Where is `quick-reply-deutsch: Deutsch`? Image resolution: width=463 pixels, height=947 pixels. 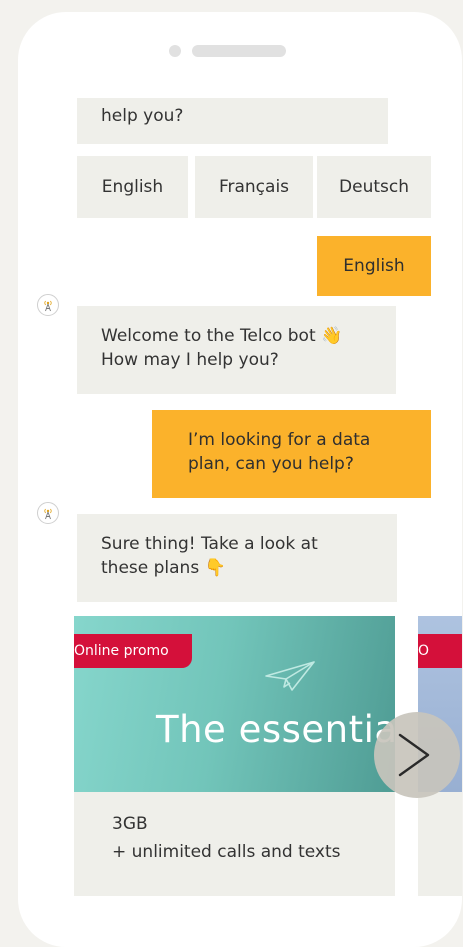
quick-reply-deutsch: Deutsch is located at coordinates (374, 187).